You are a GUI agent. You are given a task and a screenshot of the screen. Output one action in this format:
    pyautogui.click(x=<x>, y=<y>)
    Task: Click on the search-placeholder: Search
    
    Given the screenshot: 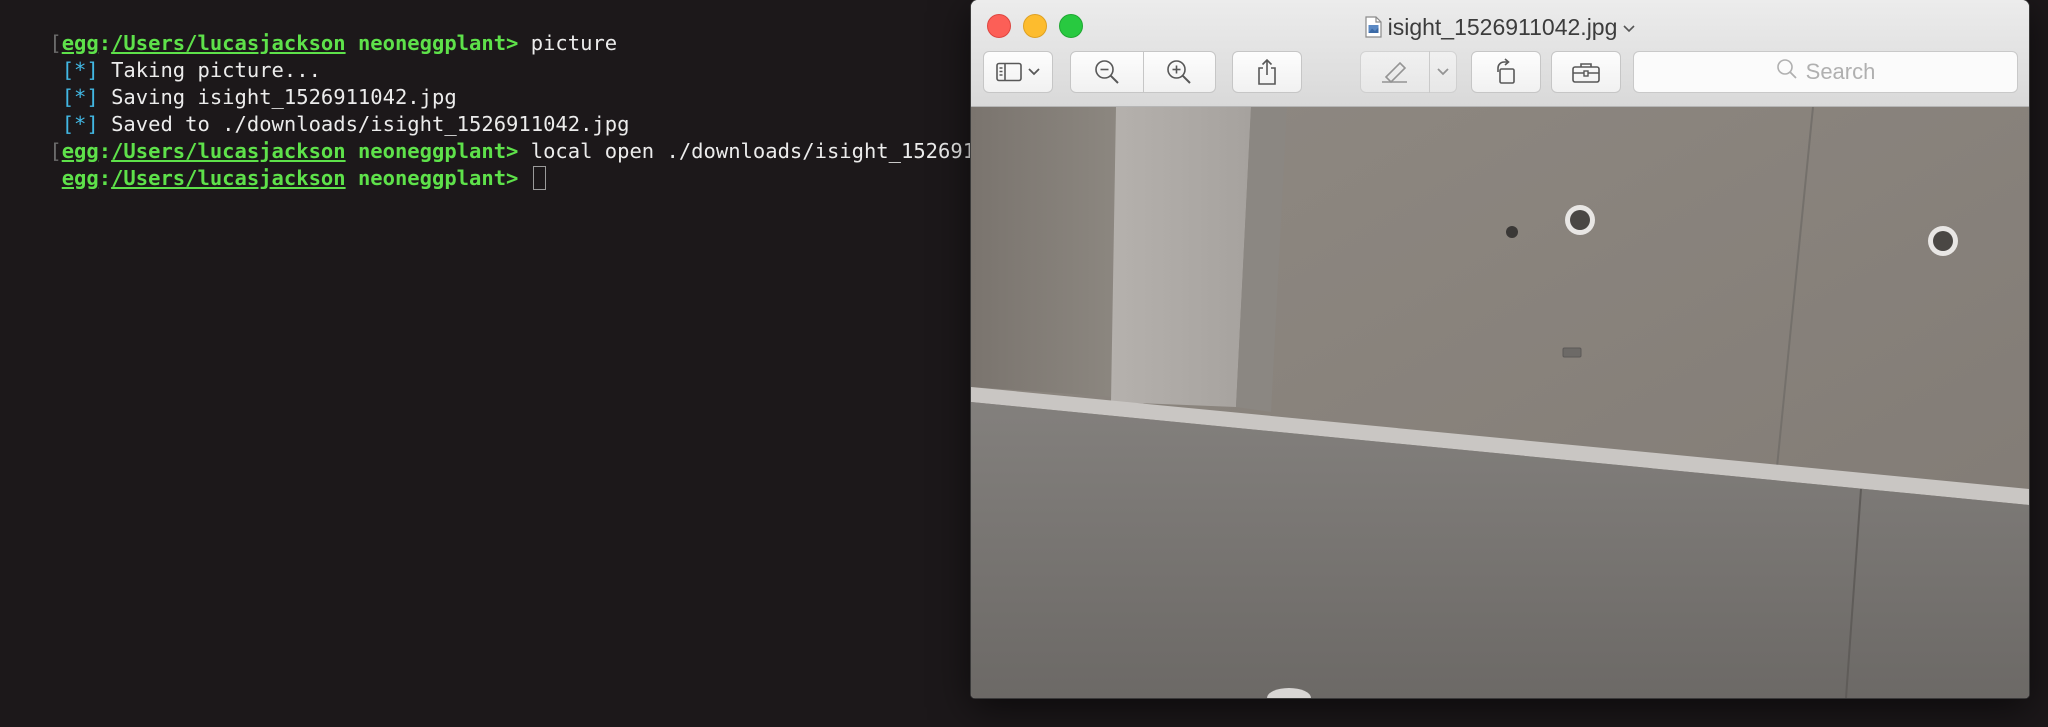 What is the action you would take?
    pyautogui.click(x=1840, y=71)
    